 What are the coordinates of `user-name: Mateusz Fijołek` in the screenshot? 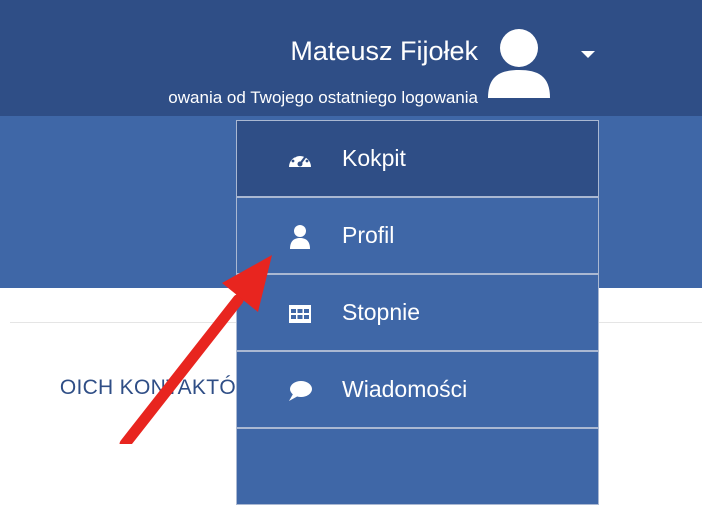 It's located at (384, 51).